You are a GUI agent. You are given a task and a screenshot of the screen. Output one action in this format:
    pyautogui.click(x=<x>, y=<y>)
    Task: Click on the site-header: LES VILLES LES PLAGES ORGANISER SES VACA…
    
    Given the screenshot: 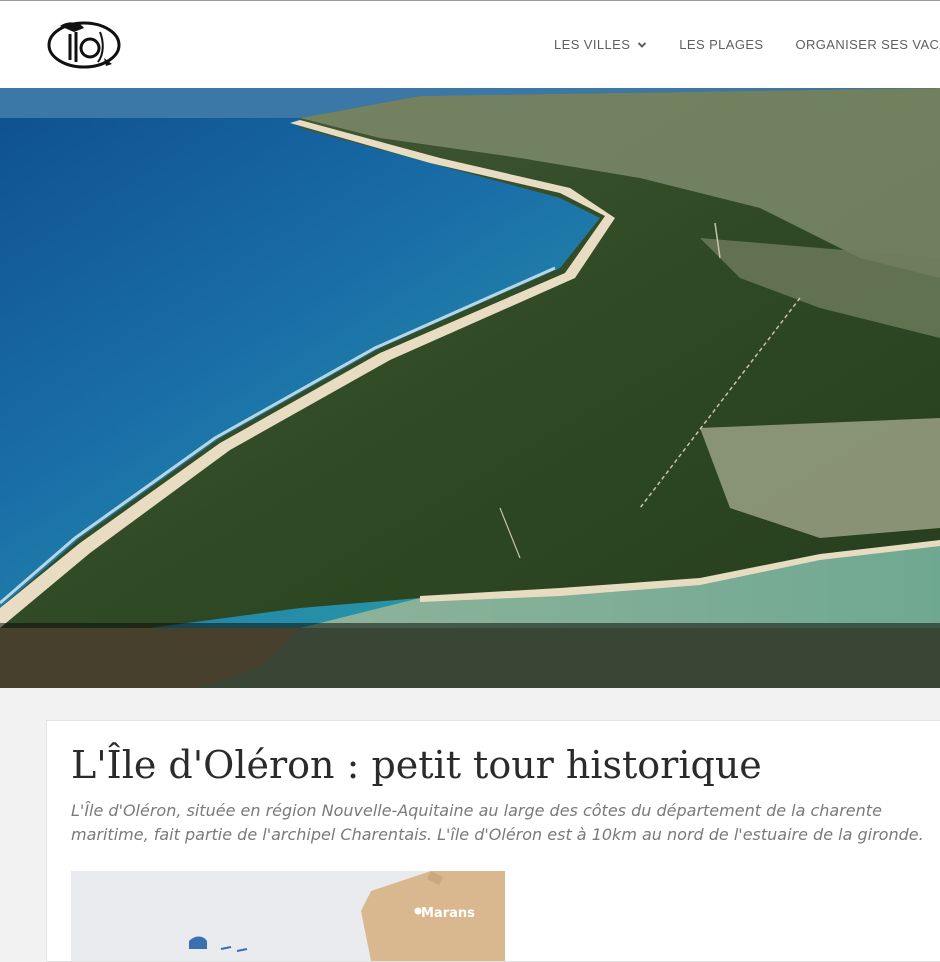 What is the action you would take?
    pyautogui.click(x=470, y=44)
    